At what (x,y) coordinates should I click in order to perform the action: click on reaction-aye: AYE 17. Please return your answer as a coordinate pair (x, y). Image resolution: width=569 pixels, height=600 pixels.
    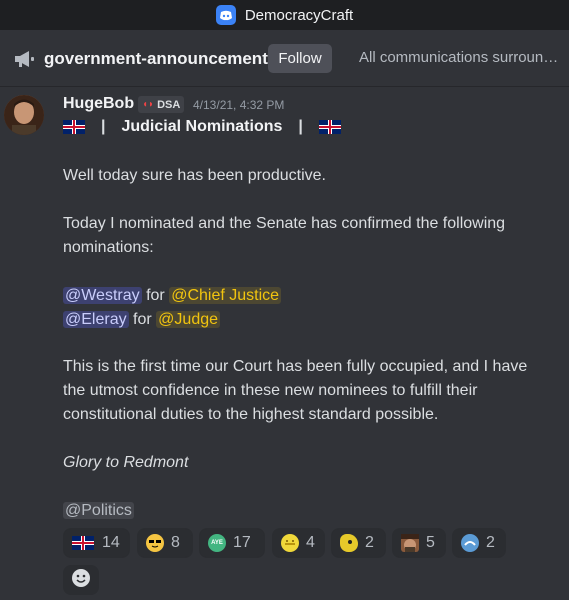
    Looking at the image, I should click on (232, 543).